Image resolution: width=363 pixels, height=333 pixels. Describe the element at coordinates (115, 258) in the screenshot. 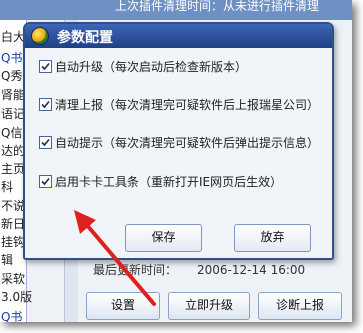

I see `annotation-arrow-icon` at that location.